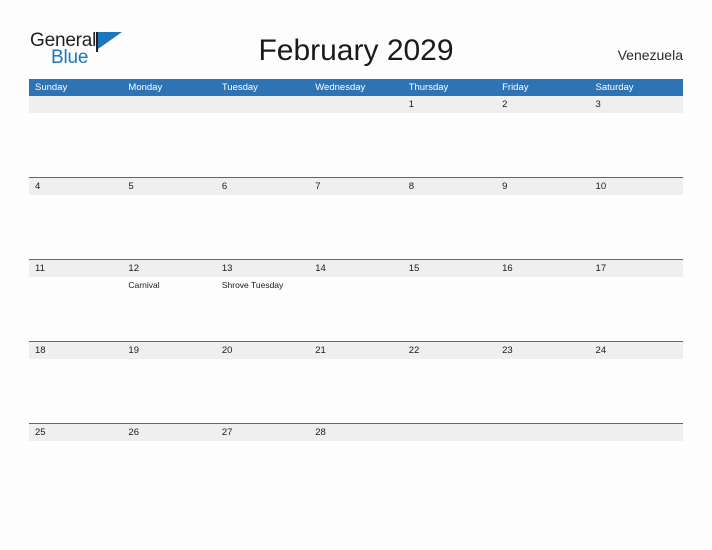 The image size is (712, 550). I want to click on day-number: 1, so click(449, 104).